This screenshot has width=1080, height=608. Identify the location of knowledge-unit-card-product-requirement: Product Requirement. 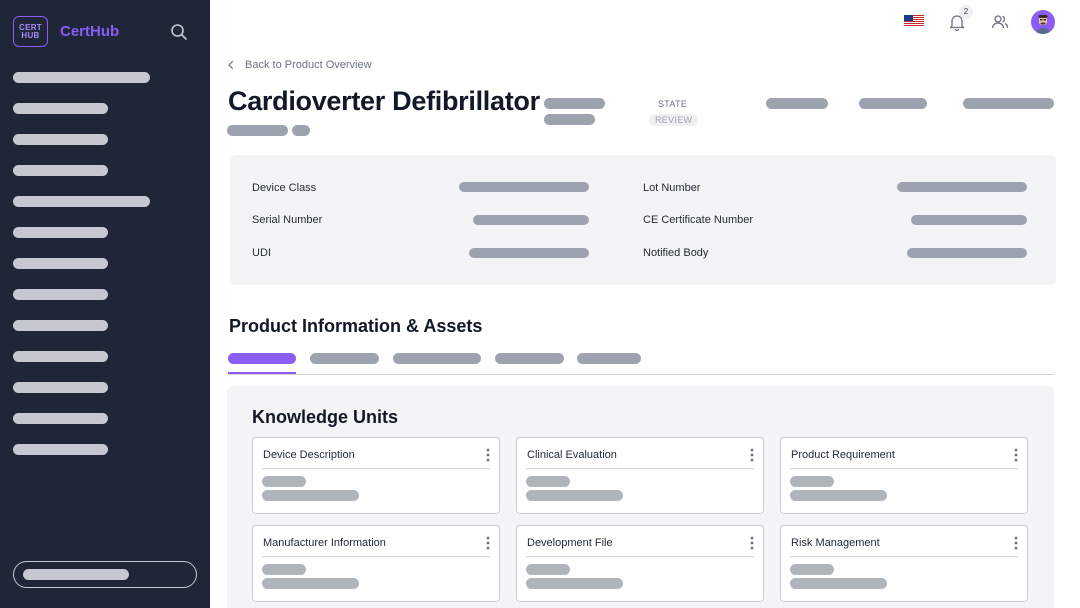
(904, 475).